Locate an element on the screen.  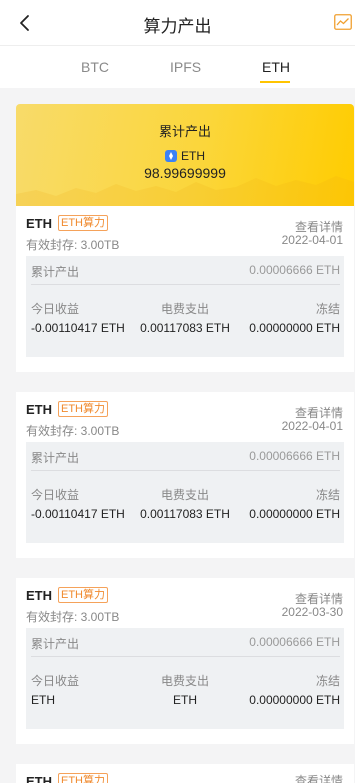
chart-icon is located at coordinates (343, 22).